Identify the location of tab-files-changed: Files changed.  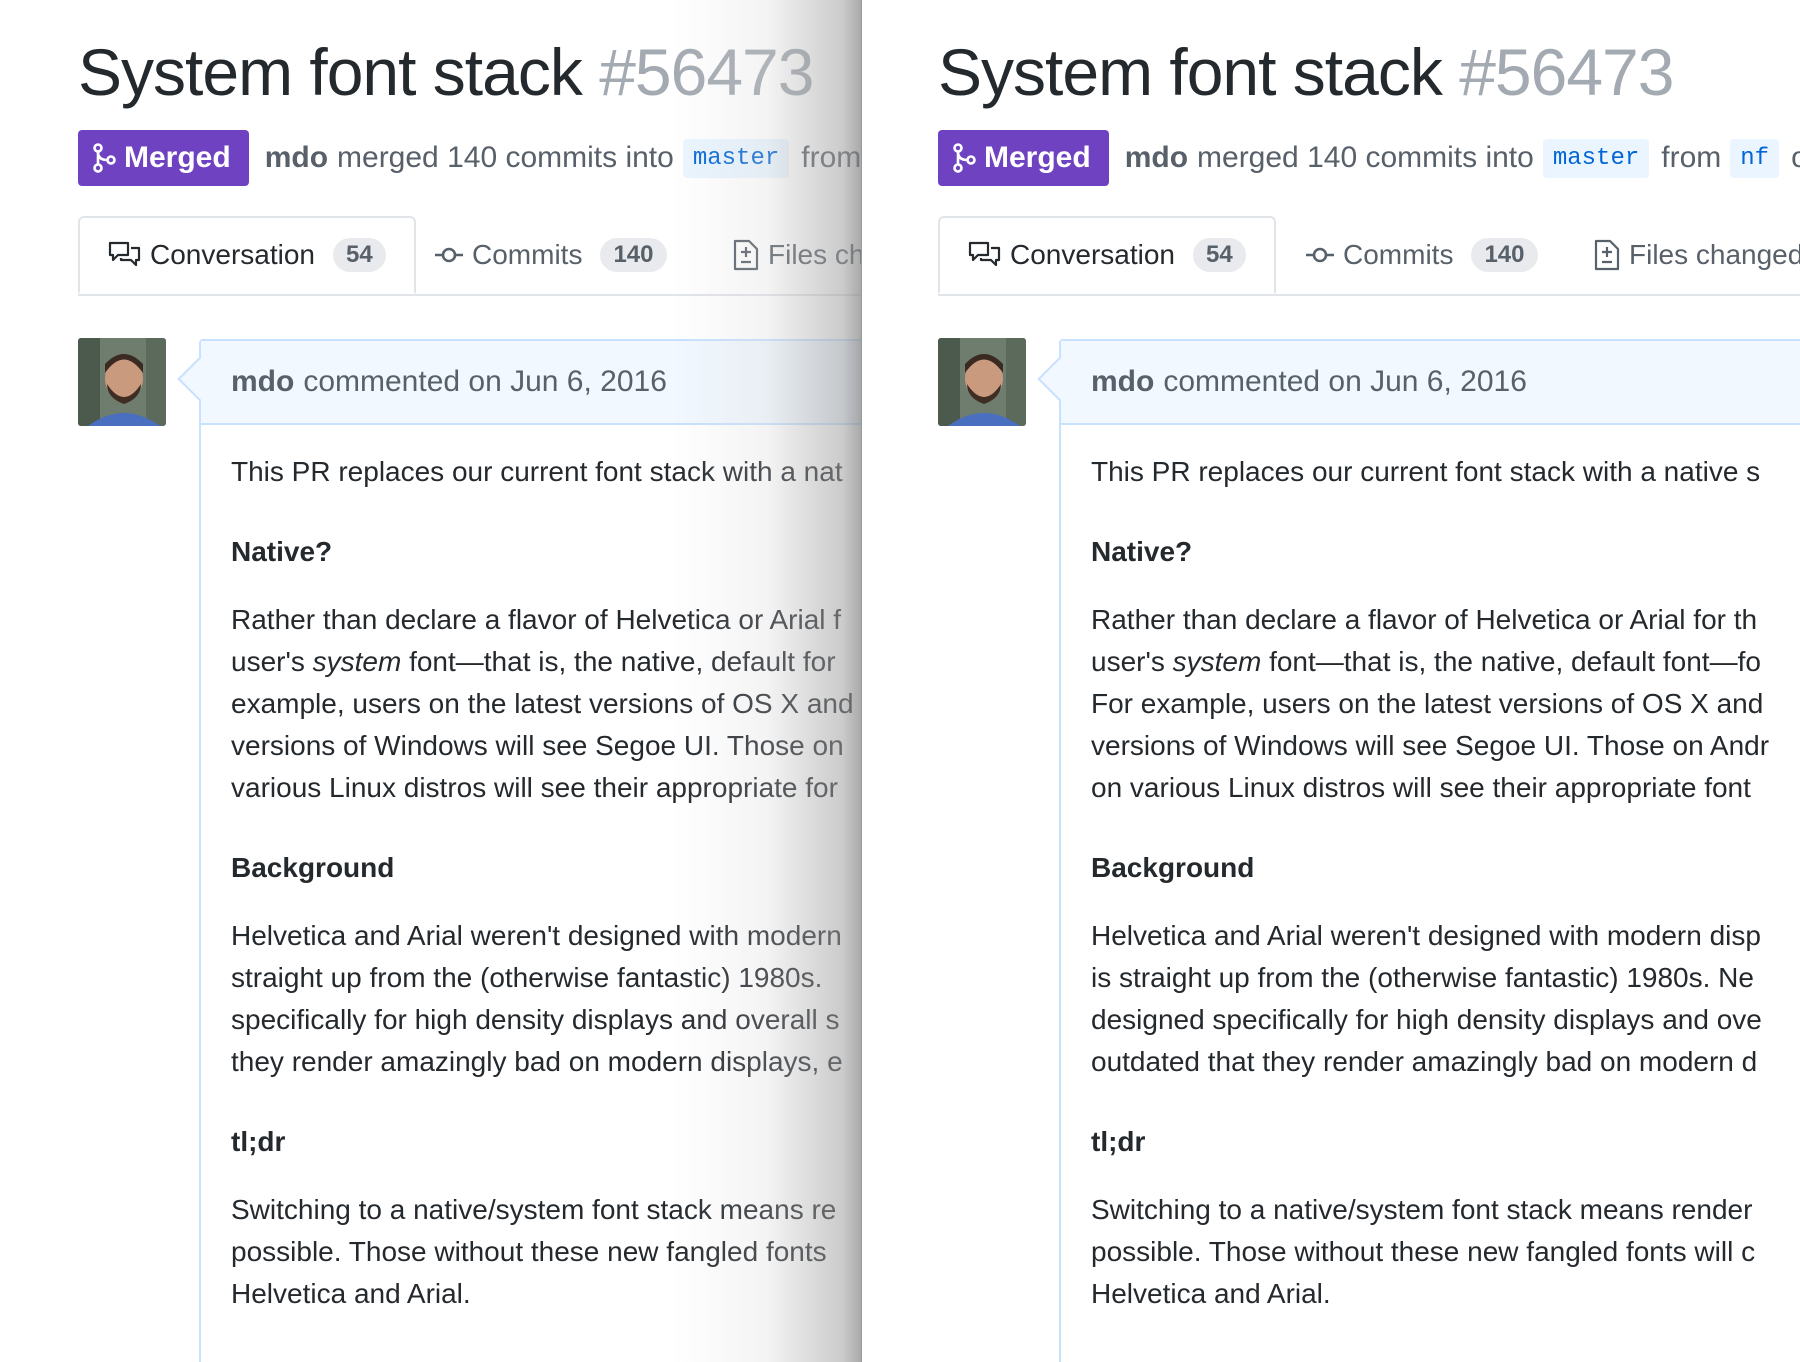
(1696, 255).